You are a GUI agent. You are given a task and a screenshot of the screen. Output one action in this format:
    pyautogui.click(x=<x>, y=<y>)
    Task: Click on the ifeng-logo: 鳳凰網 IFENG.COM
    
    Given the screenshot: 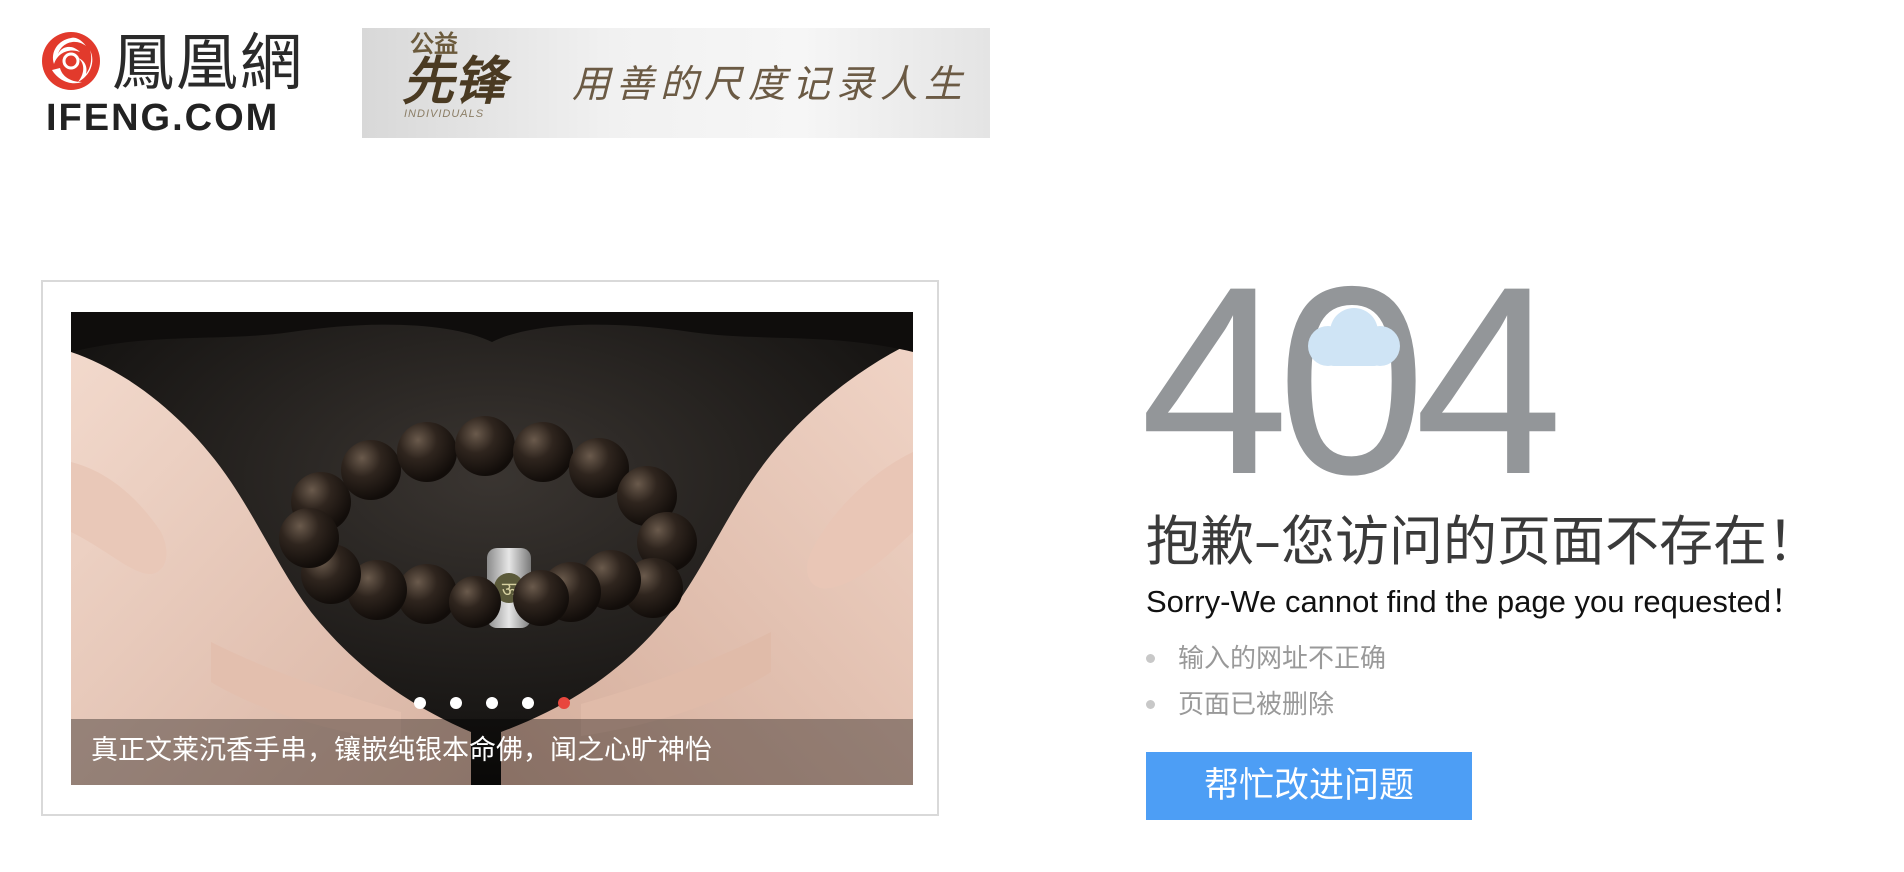 What is the action you would take?
    pyautogui.click(x=185, y=82)
    